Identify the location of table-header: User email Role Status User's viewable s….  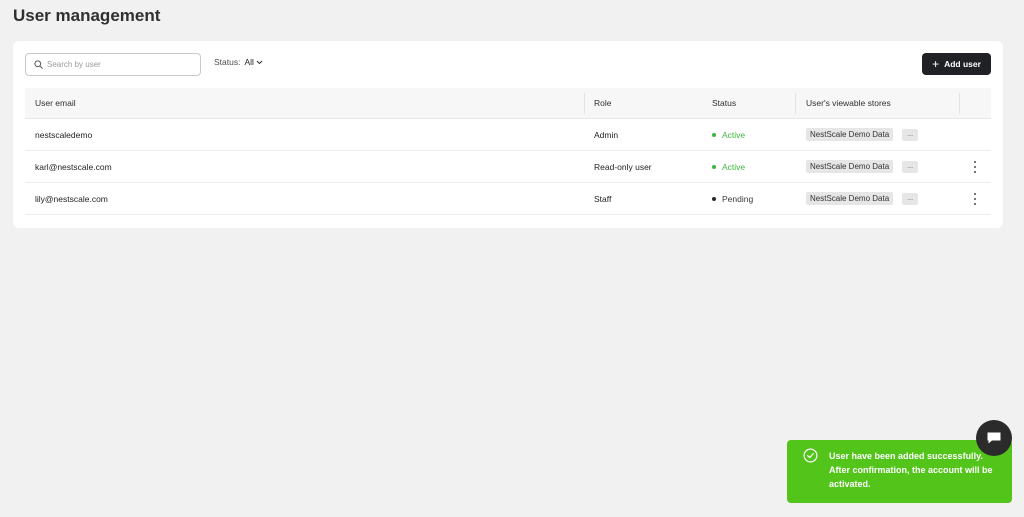
(508, 103).